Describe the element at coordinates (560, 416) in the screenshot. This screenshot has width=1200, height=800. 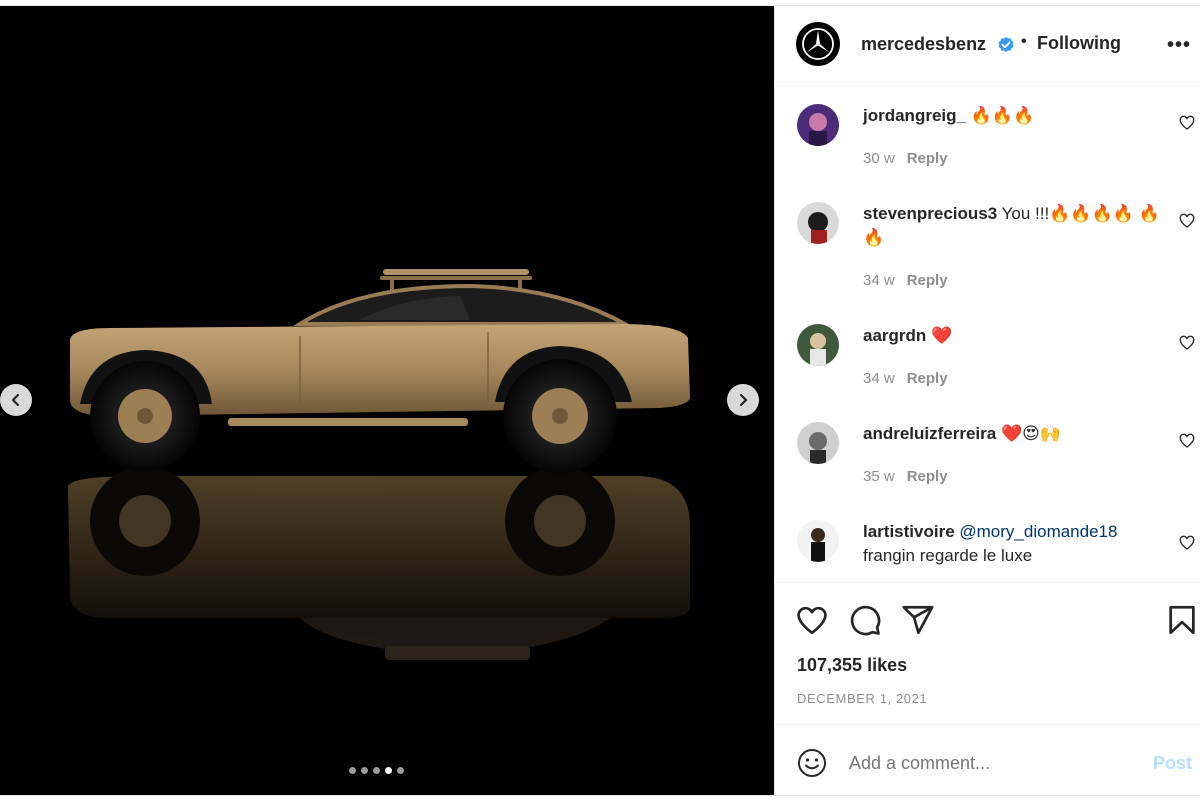
I see `rear-wheel` at that location.